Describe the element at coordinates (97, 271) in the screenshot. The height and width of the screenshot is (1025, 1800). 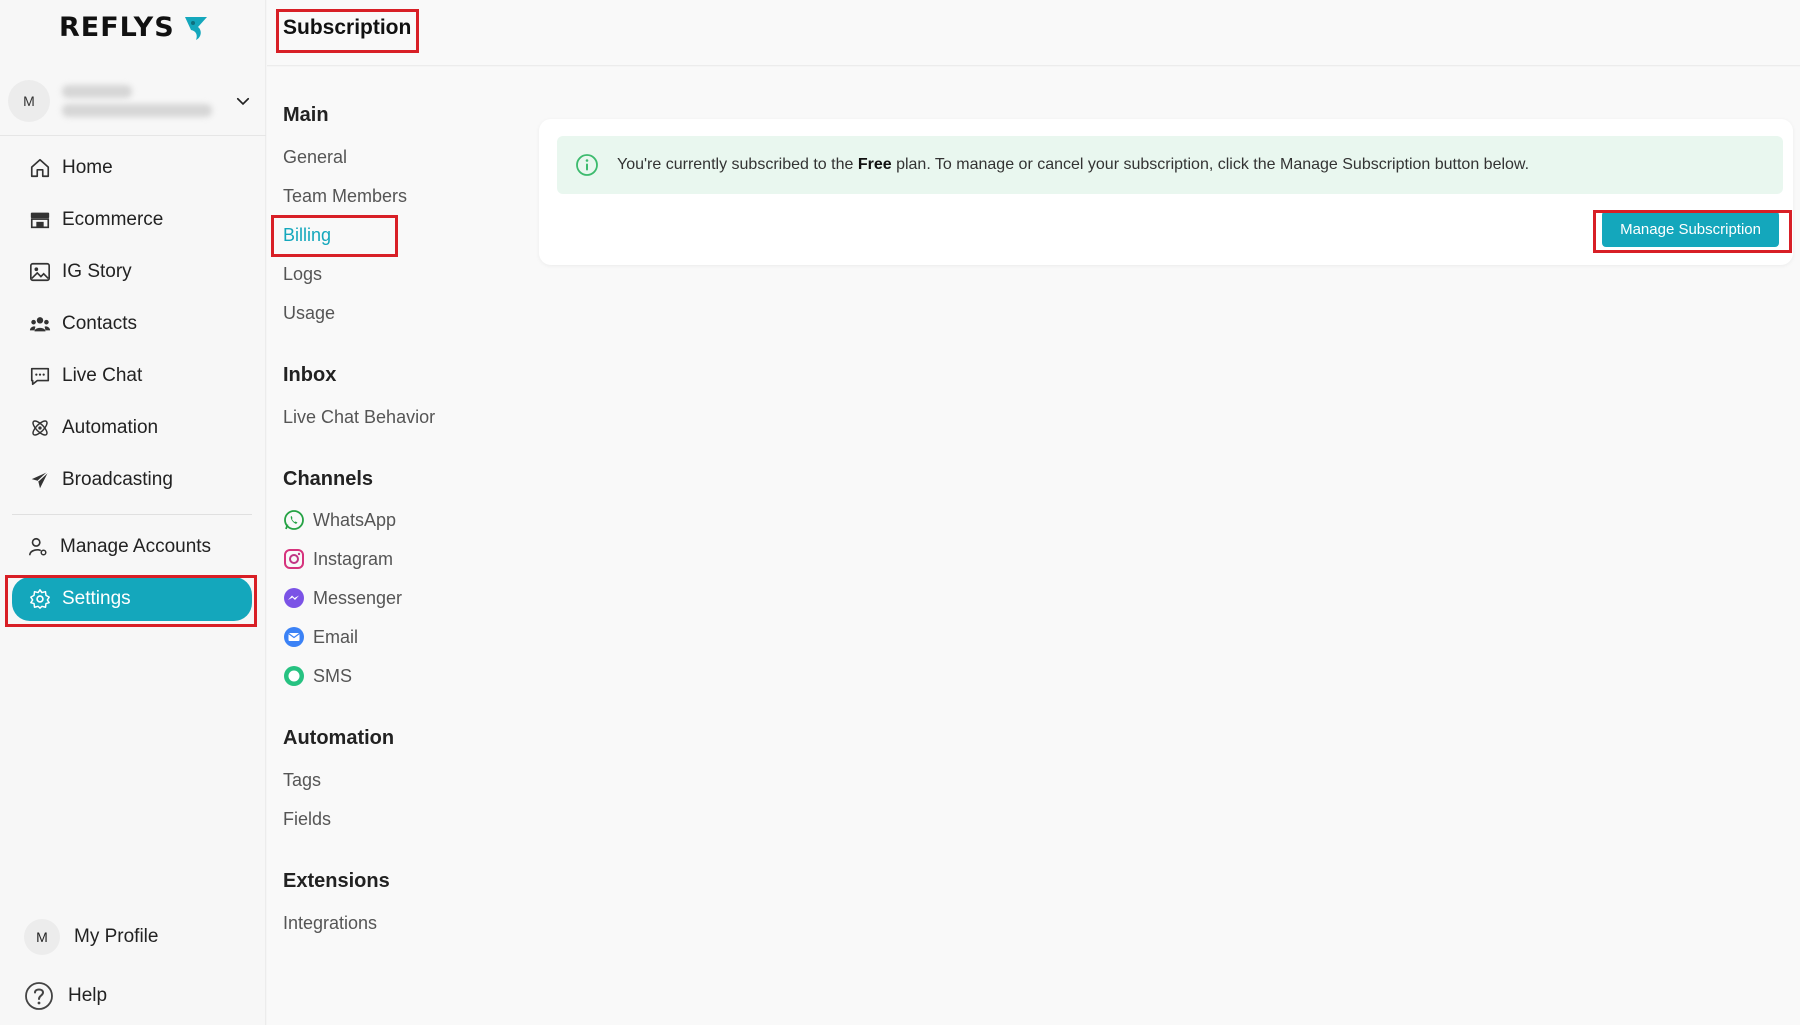
I see `sidebar-item-label: IG Story` at that location.